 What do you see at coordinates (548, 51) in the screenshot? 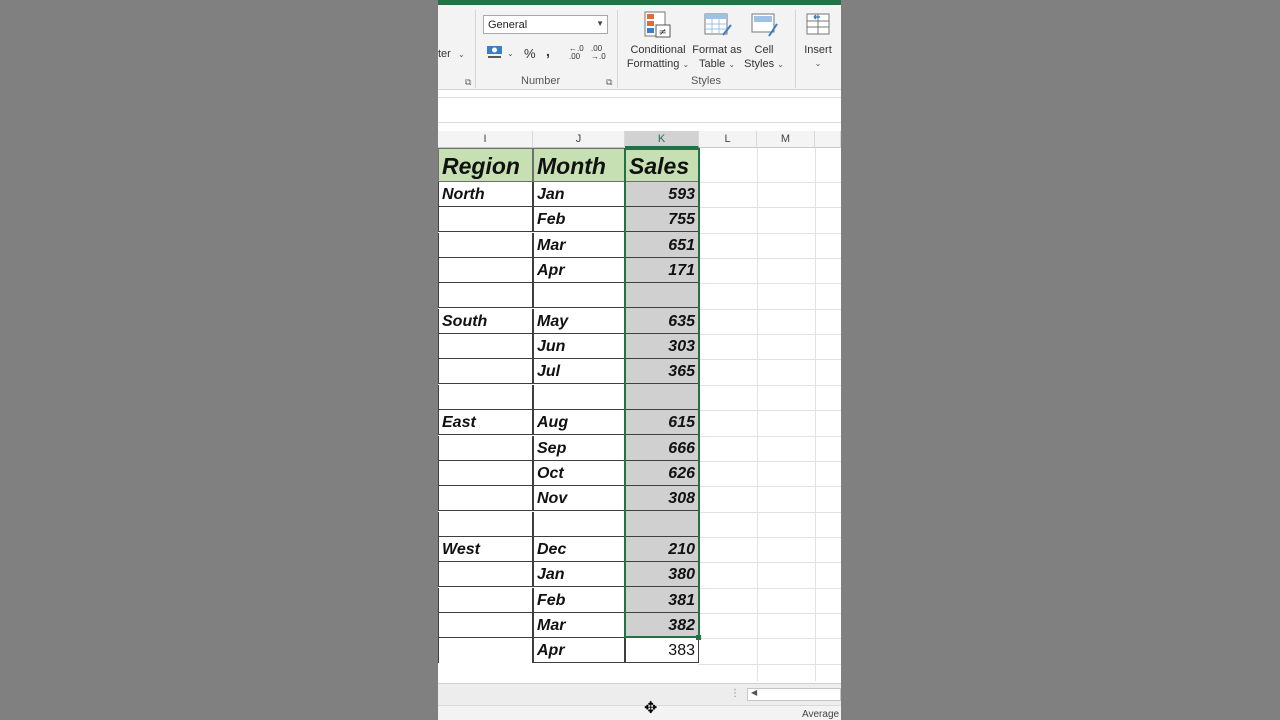
I see `comma-style-button: ,` at bounding box center [548, 51].